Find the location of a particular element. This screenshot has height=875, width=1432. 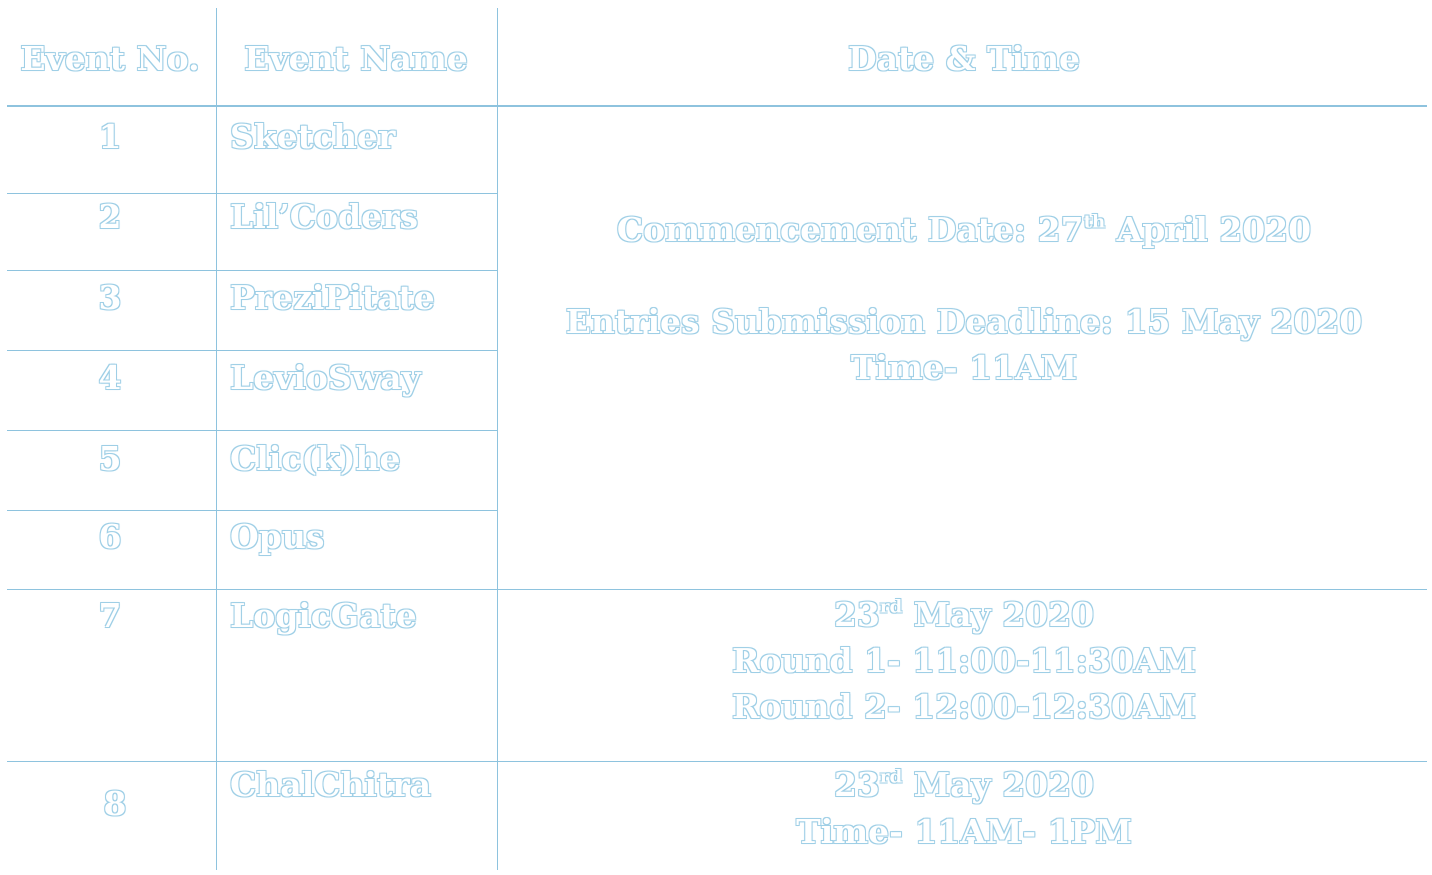

event-name-3: PreziPitate is located at coordinates (332, 297).